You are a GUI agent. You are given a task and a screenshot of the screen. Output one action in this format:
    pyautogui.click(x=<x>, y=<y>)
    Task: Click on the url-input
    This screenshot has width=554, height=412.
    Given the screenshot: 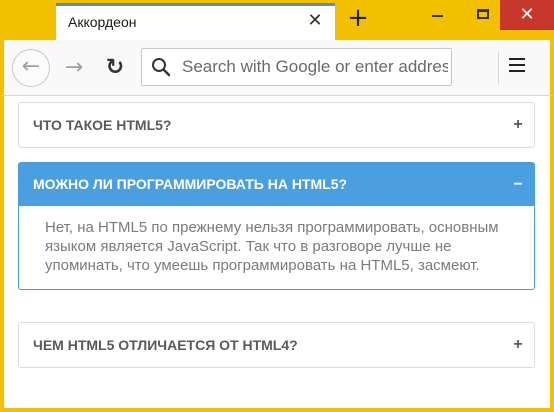 What is the action you would take?
    pyautogui.click(x=315, y=67)
    